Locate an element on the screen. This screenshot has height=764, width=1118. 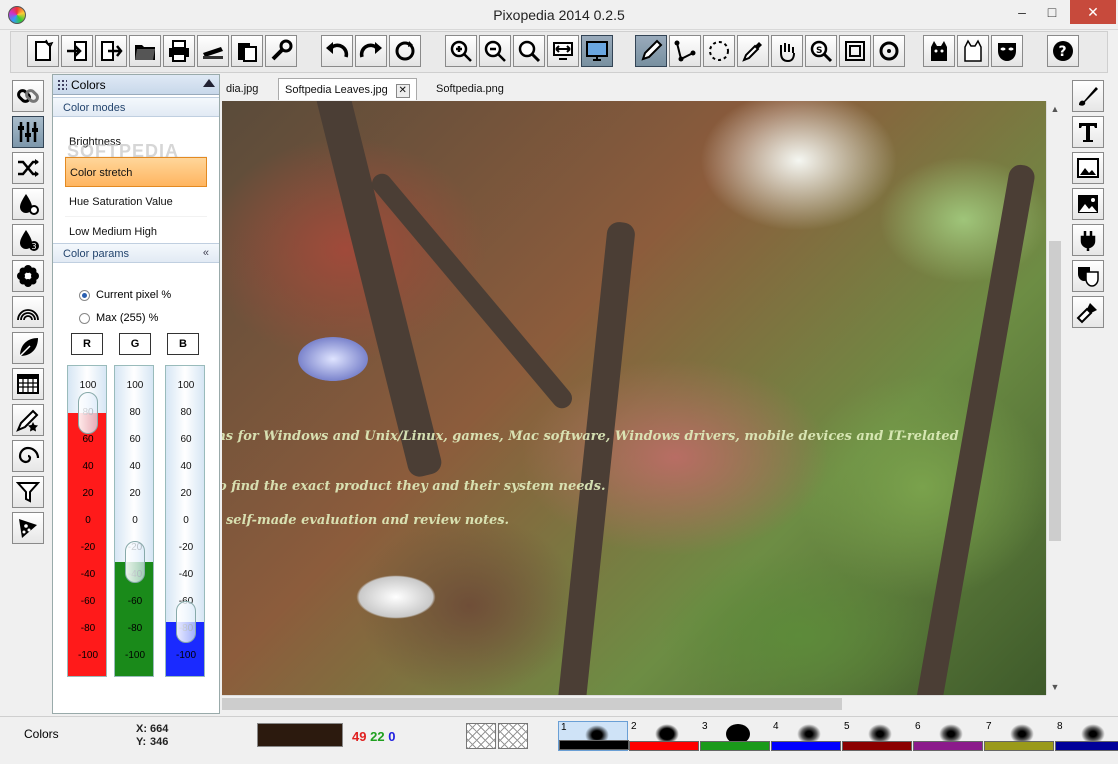
close-button: ✕ is located at coordinates (1093, 12).